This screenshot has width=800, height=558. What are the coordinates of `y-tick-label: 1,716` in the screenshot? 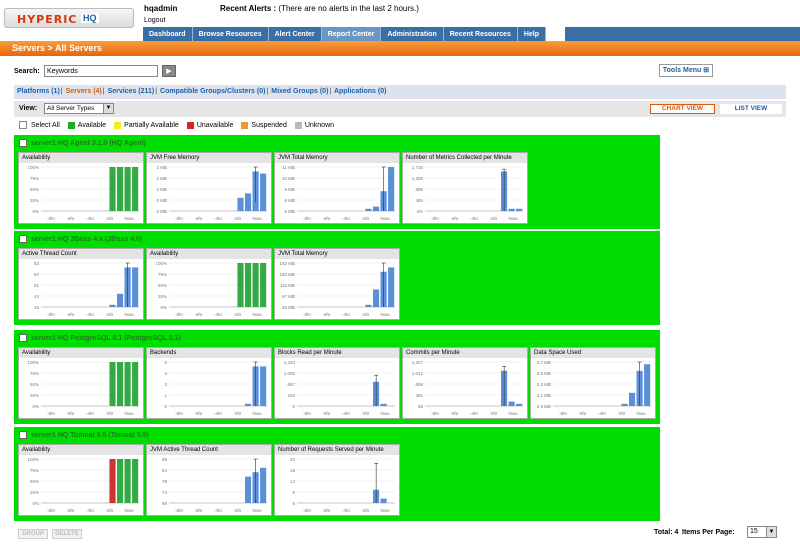 It's located at (418, 167).